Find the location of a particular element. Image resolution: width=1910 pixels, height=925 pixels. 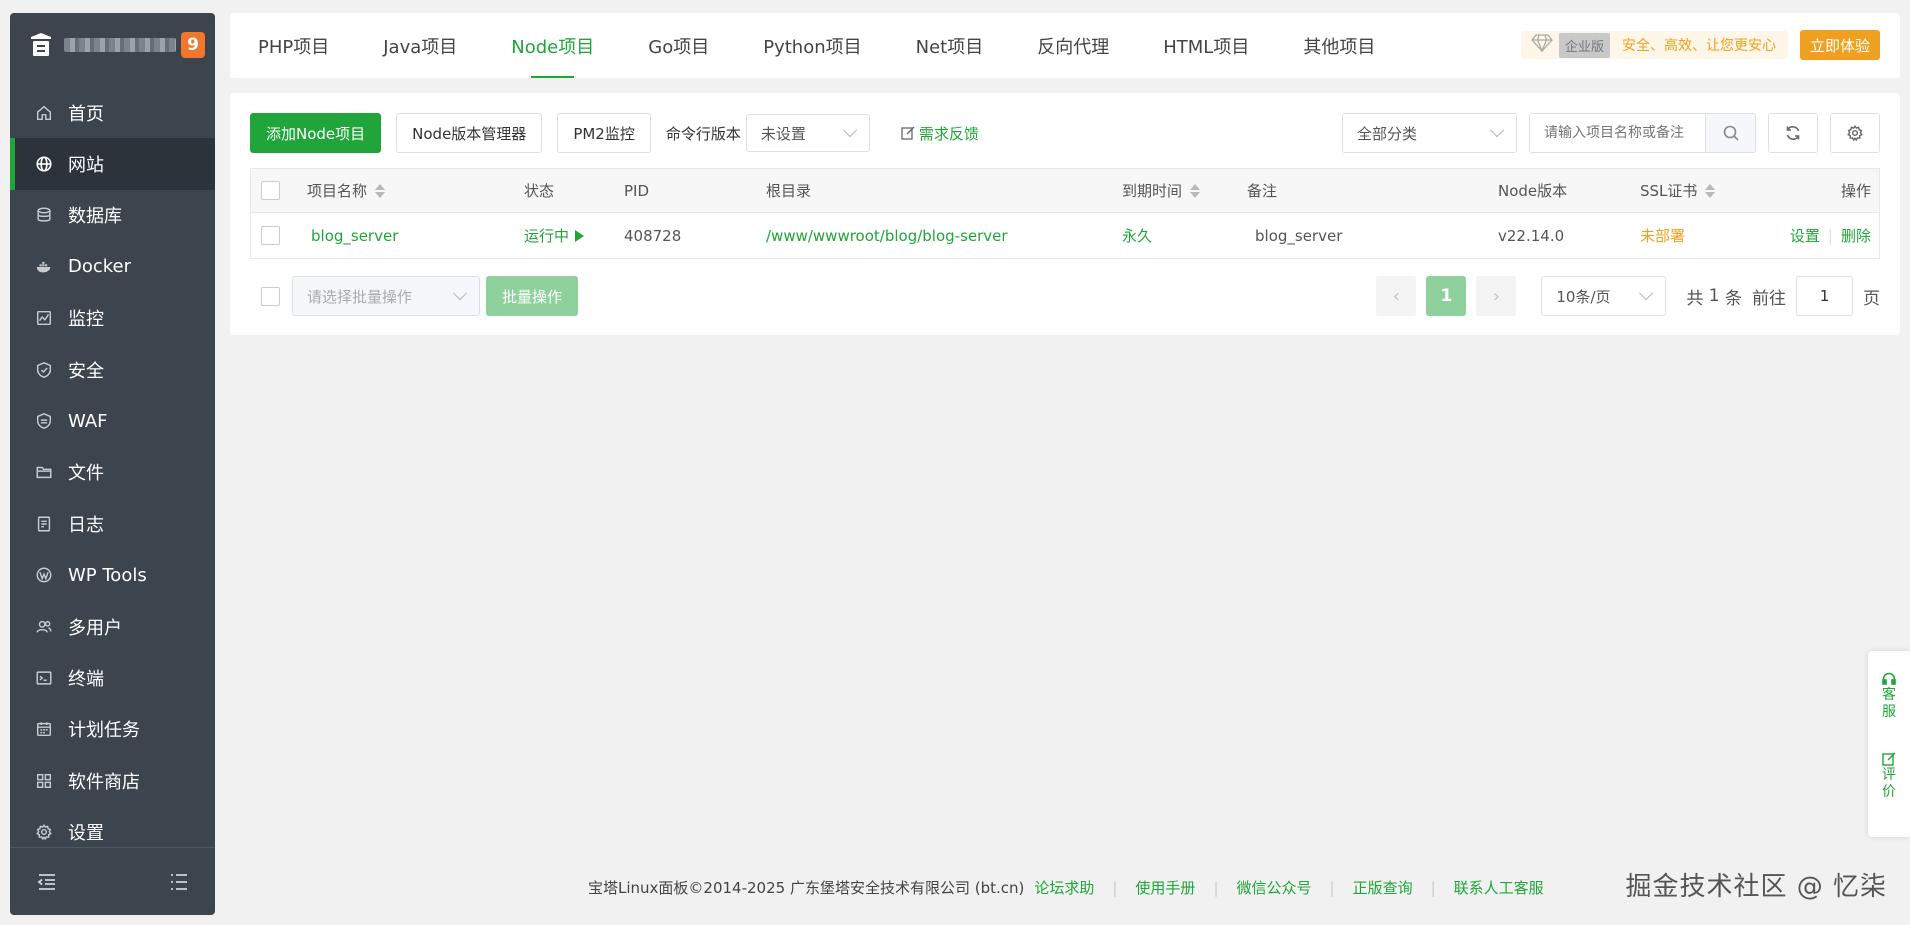

page-number-button: 1 is located at coordinates (1446, 296).